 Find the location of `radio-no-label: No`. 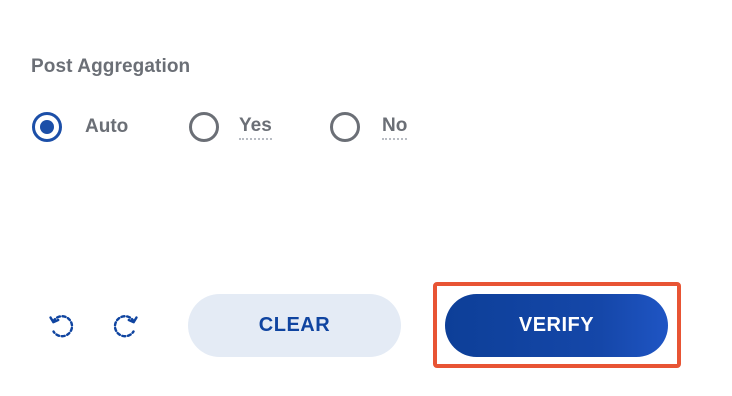

radio-no-label: No is located at coordinates (395, 127).